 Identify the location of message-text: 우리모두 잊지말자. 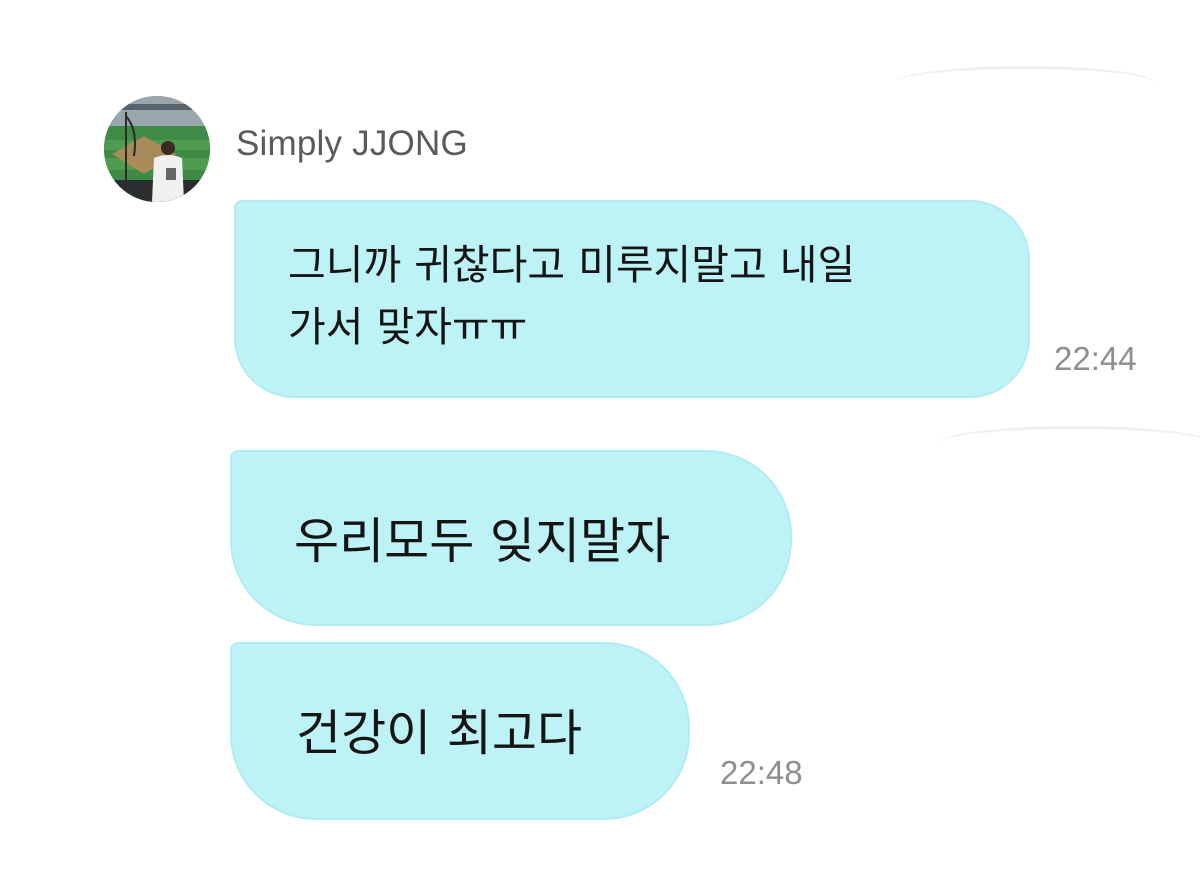
(482, 541).